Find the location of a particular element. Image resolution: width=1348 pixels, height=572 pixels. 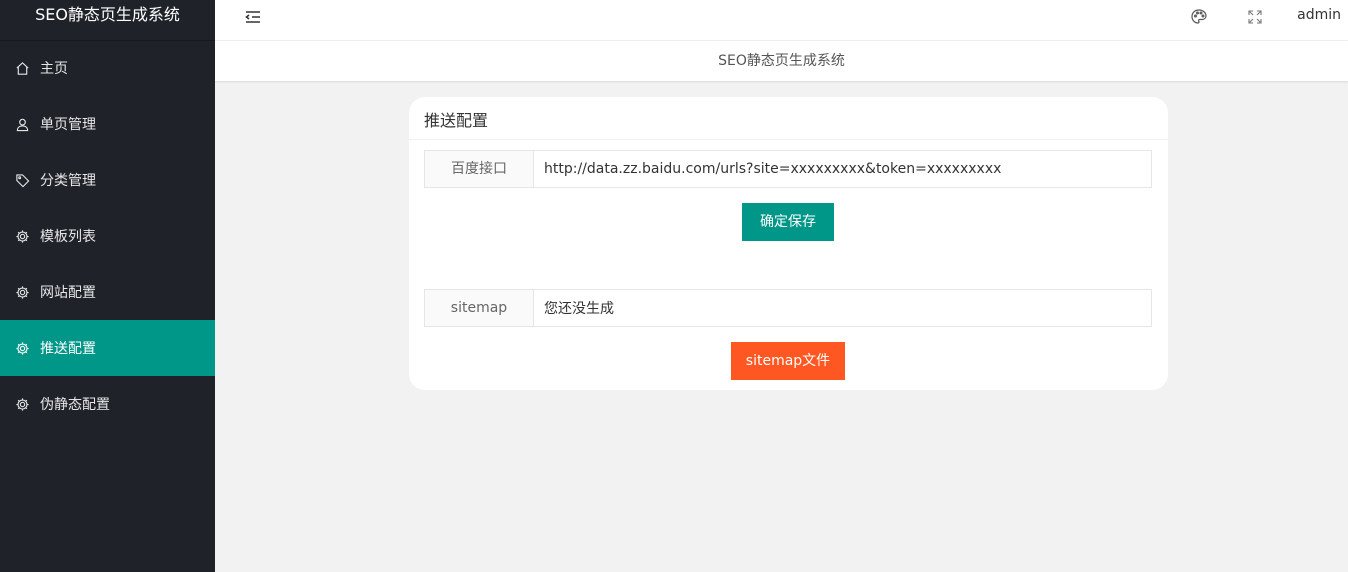

baidu-api-label: 百度接口 is located at coordinates (479, 169).